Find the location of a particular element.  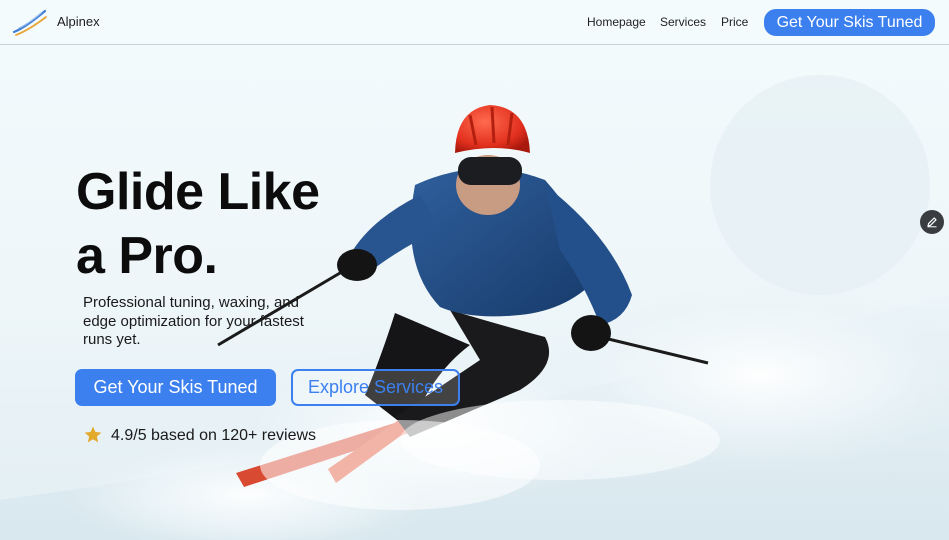

edit-button is located at coordinates (932, 222).